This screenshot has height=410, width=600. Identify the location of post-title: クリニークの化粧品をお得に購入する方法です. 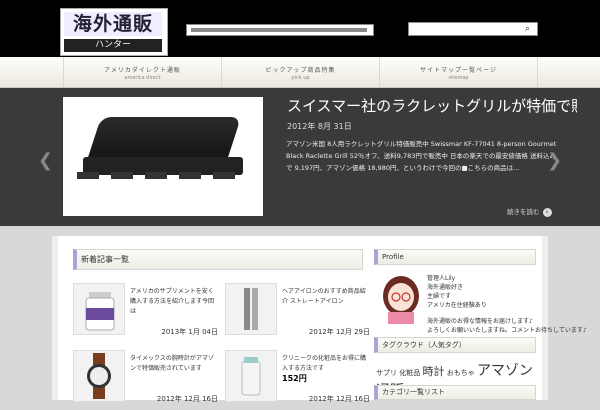
(326, 364).